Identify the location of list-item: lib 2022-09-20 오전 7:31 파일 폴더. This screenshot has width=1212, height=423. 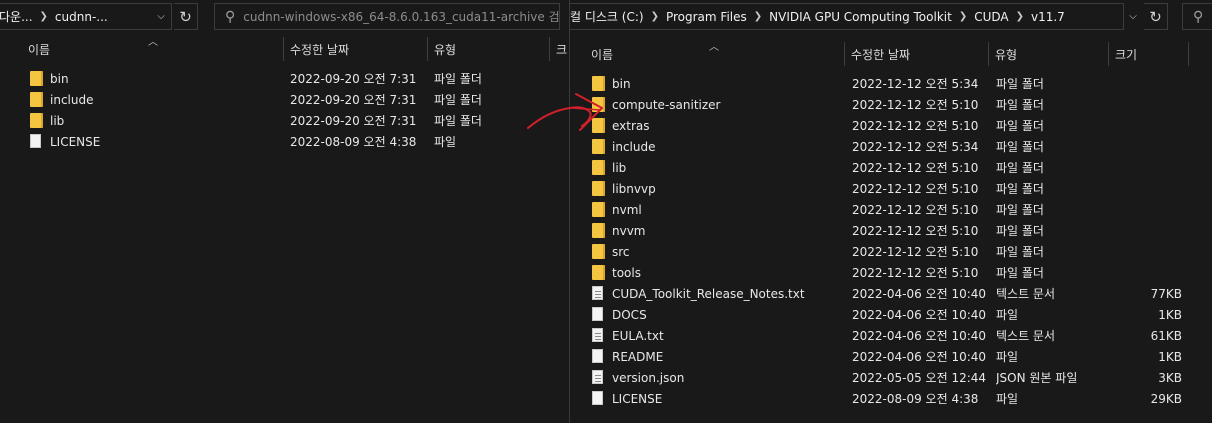
(292, 120).